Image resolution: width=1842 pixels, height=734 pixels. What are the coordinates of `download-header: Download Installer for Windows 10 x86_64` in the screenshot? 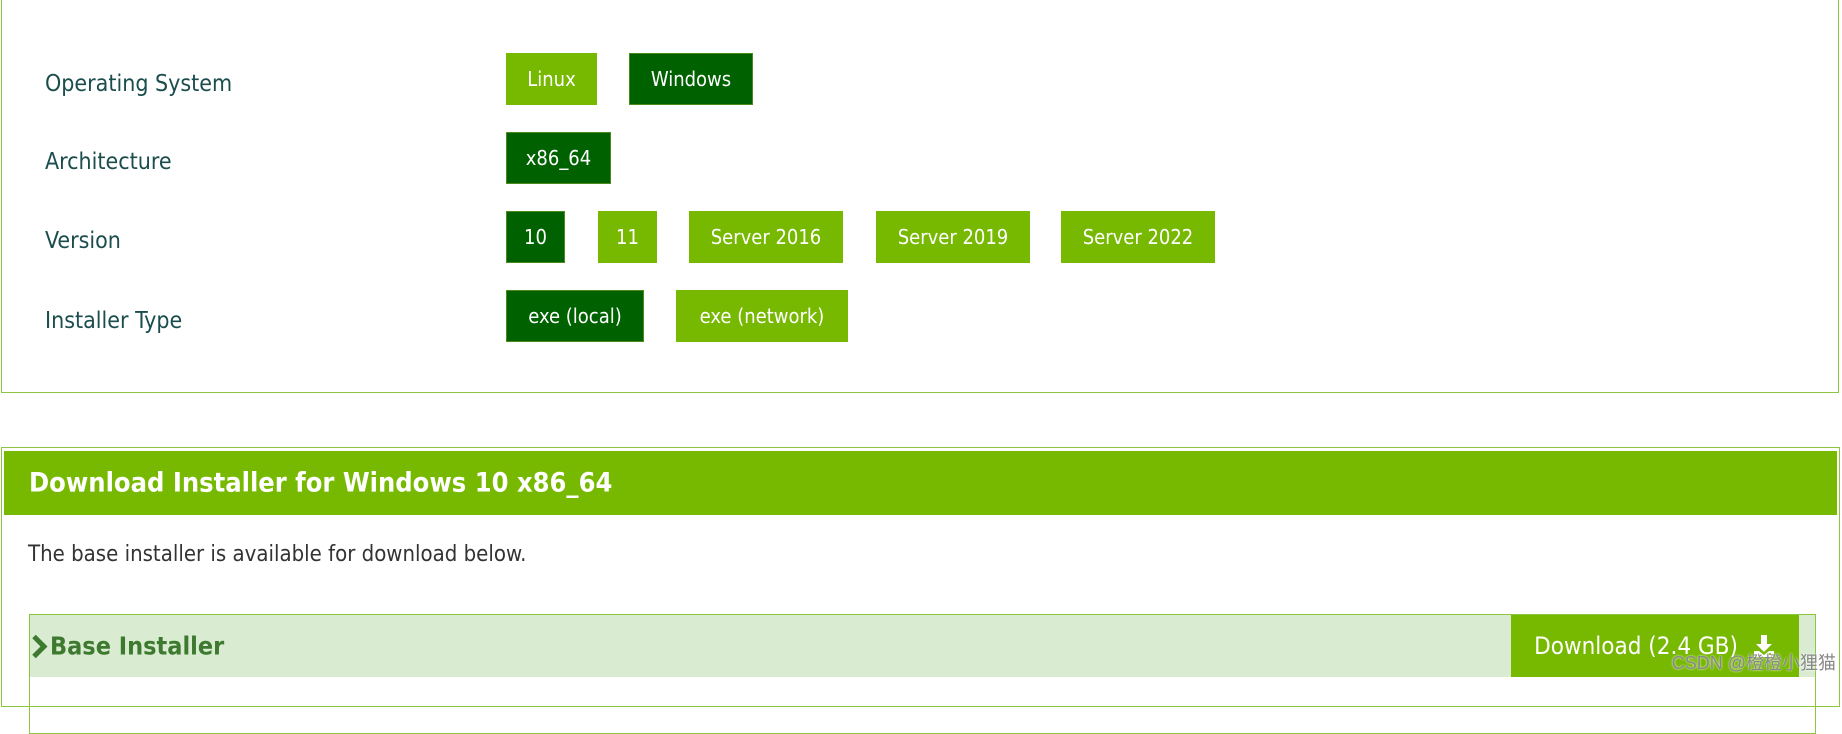 It's located at (920, 483).